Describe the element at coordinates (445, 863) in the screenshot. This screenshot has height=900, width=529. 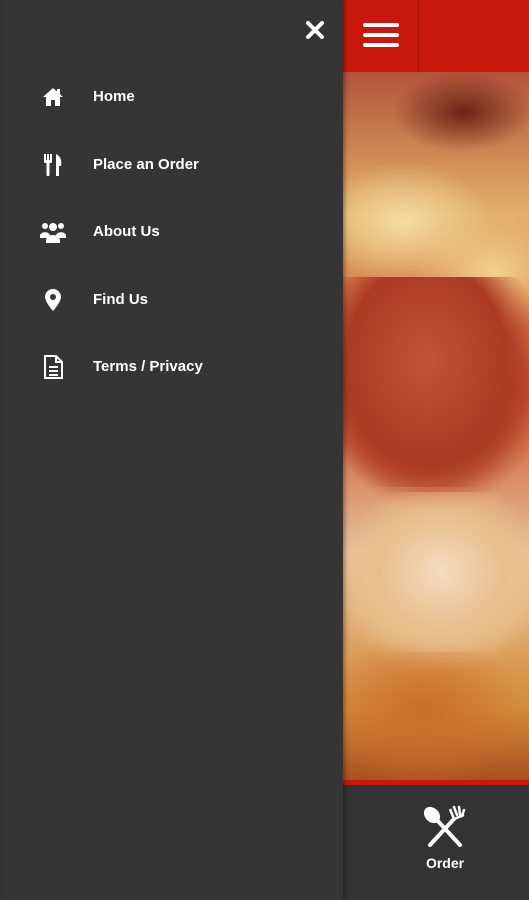
I see `order-label: Order` at that location.